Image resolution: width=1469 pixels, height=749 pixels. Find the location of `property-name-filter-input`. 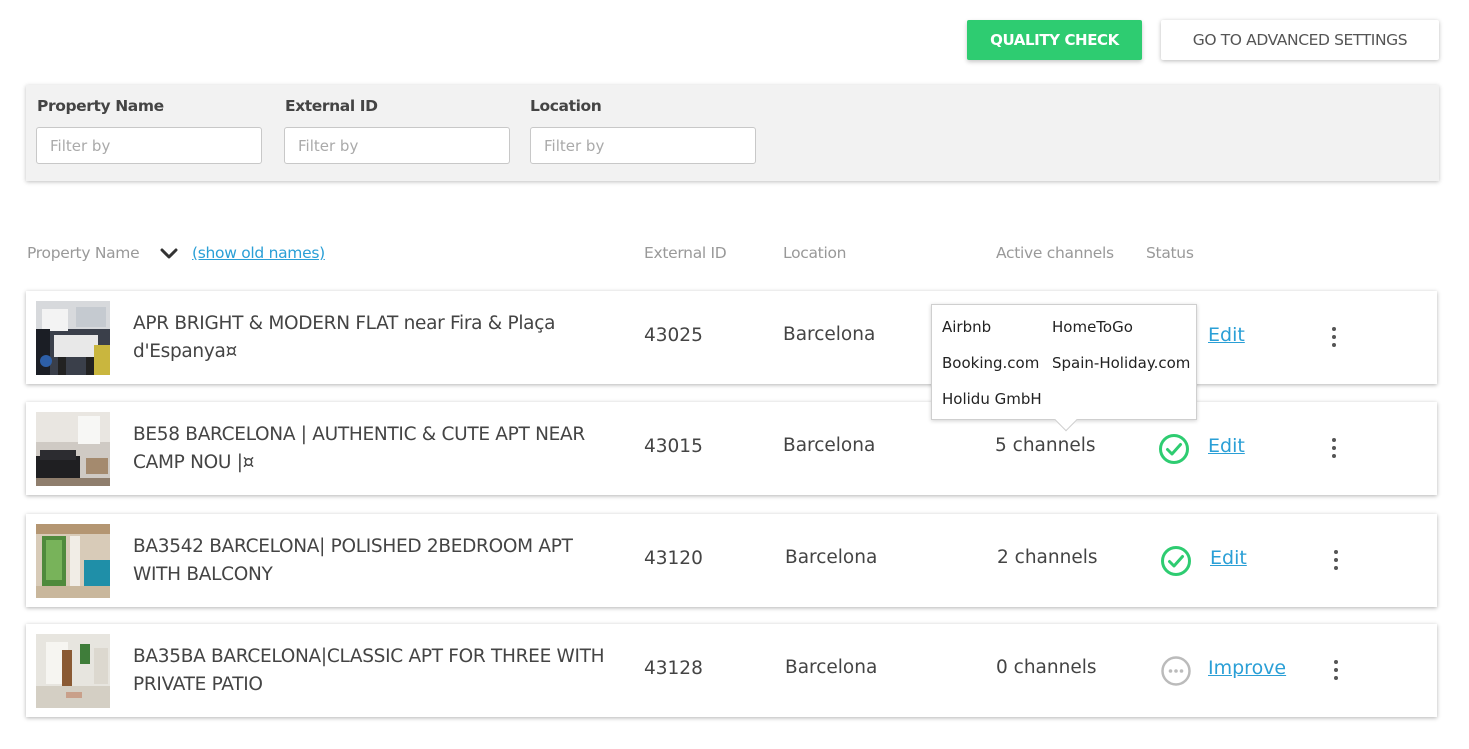

property-name-filter-input is located at coordinates (149, 145).